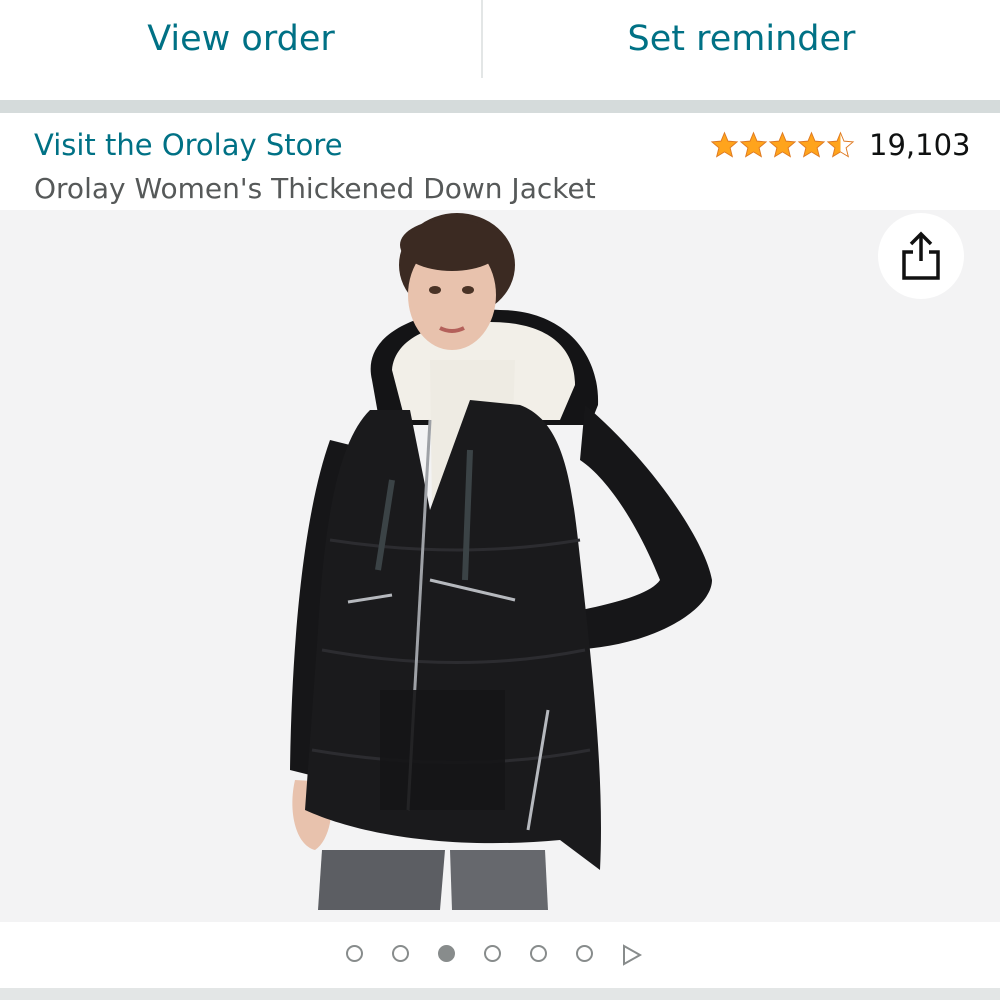 This screenshot has height=1000, width=1000. I want to click on set-reminder-button: Set reminder, so click(741, 39).